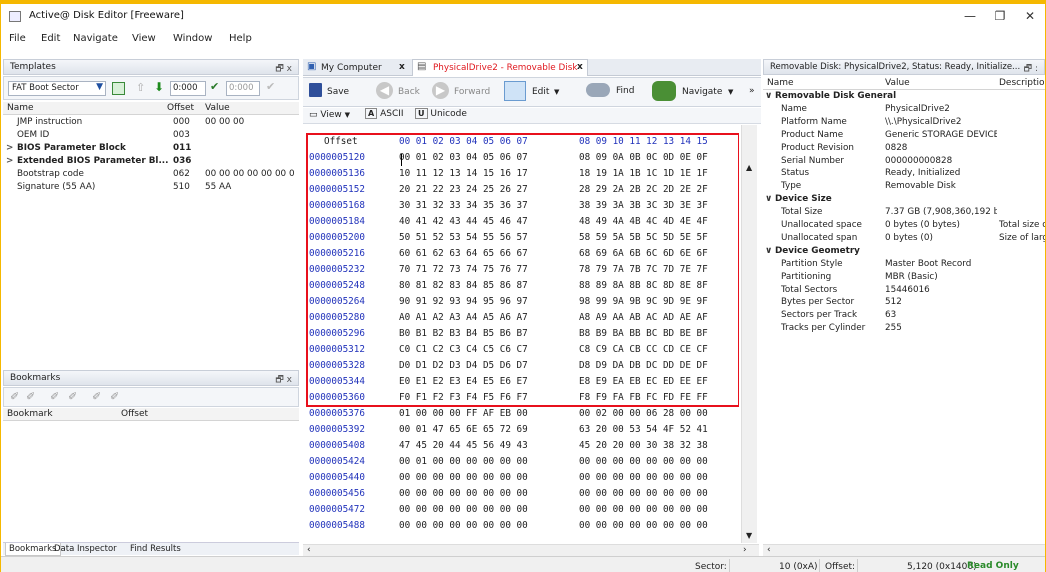 The height and width of the screenshot is (572, 1046). Describe the element at coordinates (72, 396) in the screenshot. I see `bookmark-next-icon: ✐` at that location.